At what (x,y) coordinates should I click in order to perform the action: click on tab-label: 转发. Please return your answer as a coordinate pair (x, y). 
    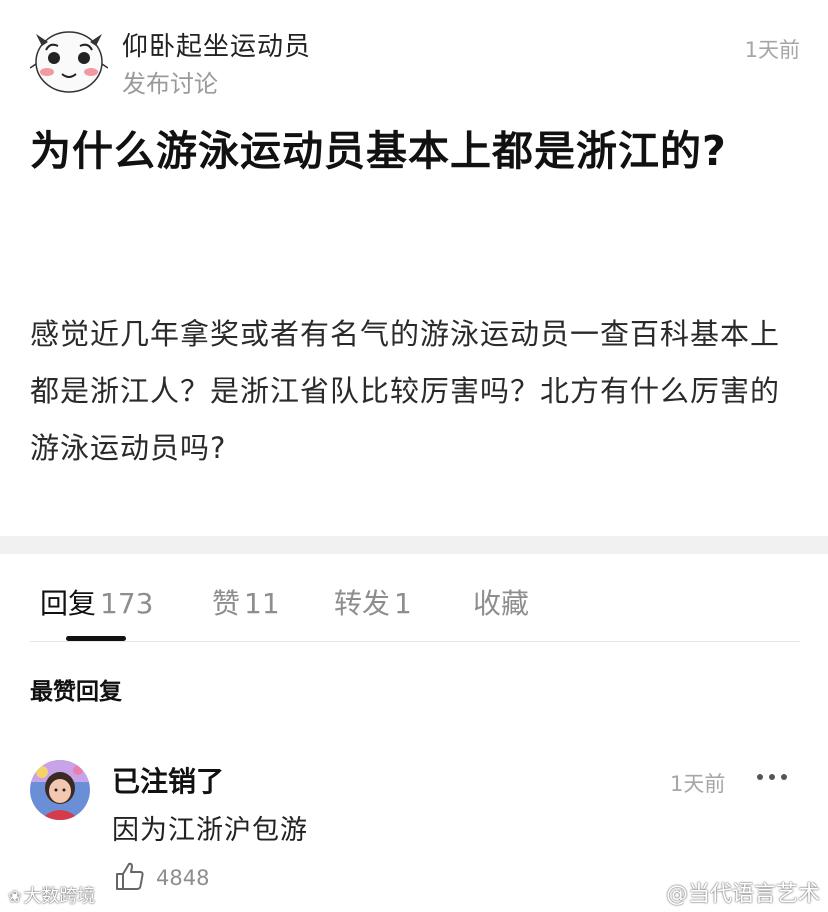
    Looking at the image, I should click on (362, 603).